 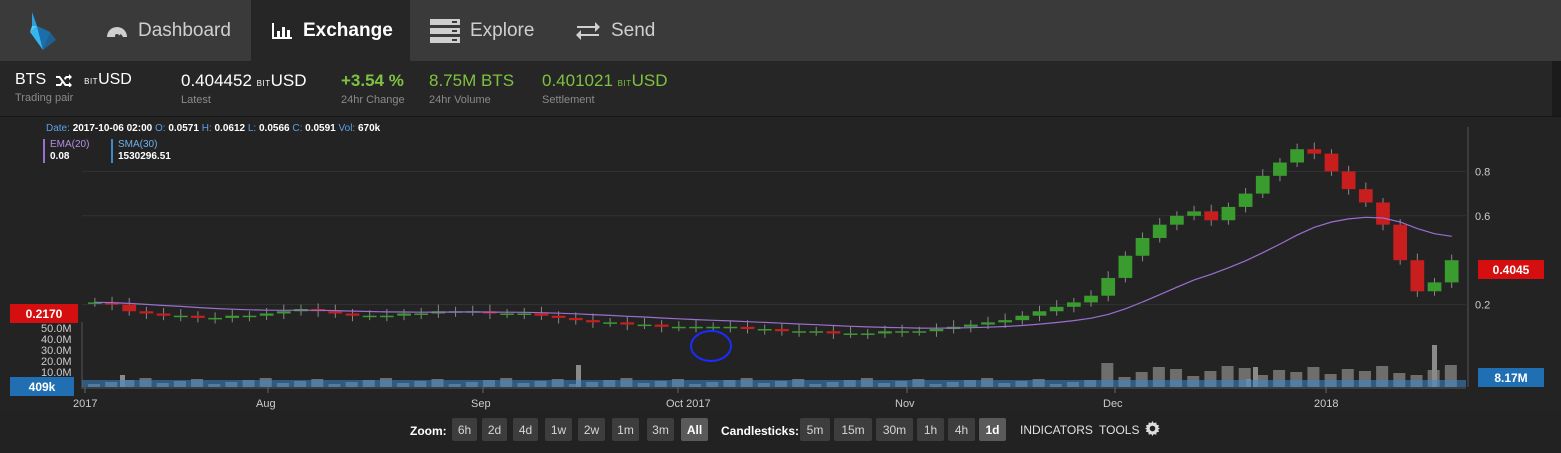 I want to click on settlement-price: 0.401021 bitUSD Settlement, so click(x=605, y=88).